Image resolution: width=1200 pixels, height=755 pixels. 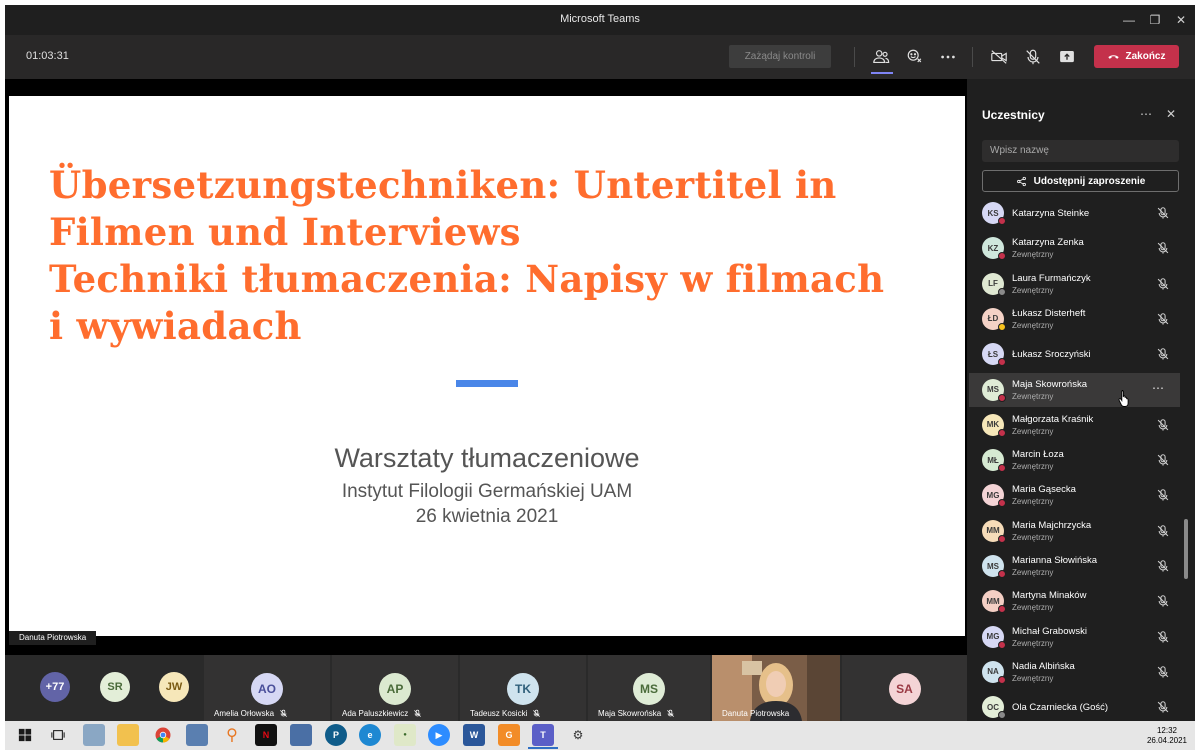 I want to click on word-icon: W, so click(x=474, y=735).